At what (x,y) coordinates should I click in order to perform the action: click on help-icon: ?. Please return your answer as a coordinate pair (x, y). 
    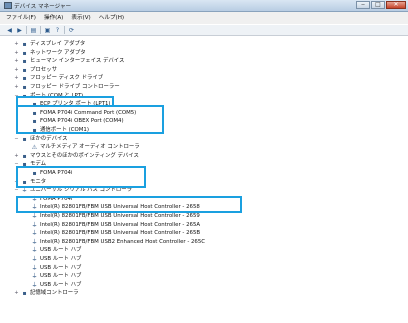
    Looking at the image, I should click on (57, 30).